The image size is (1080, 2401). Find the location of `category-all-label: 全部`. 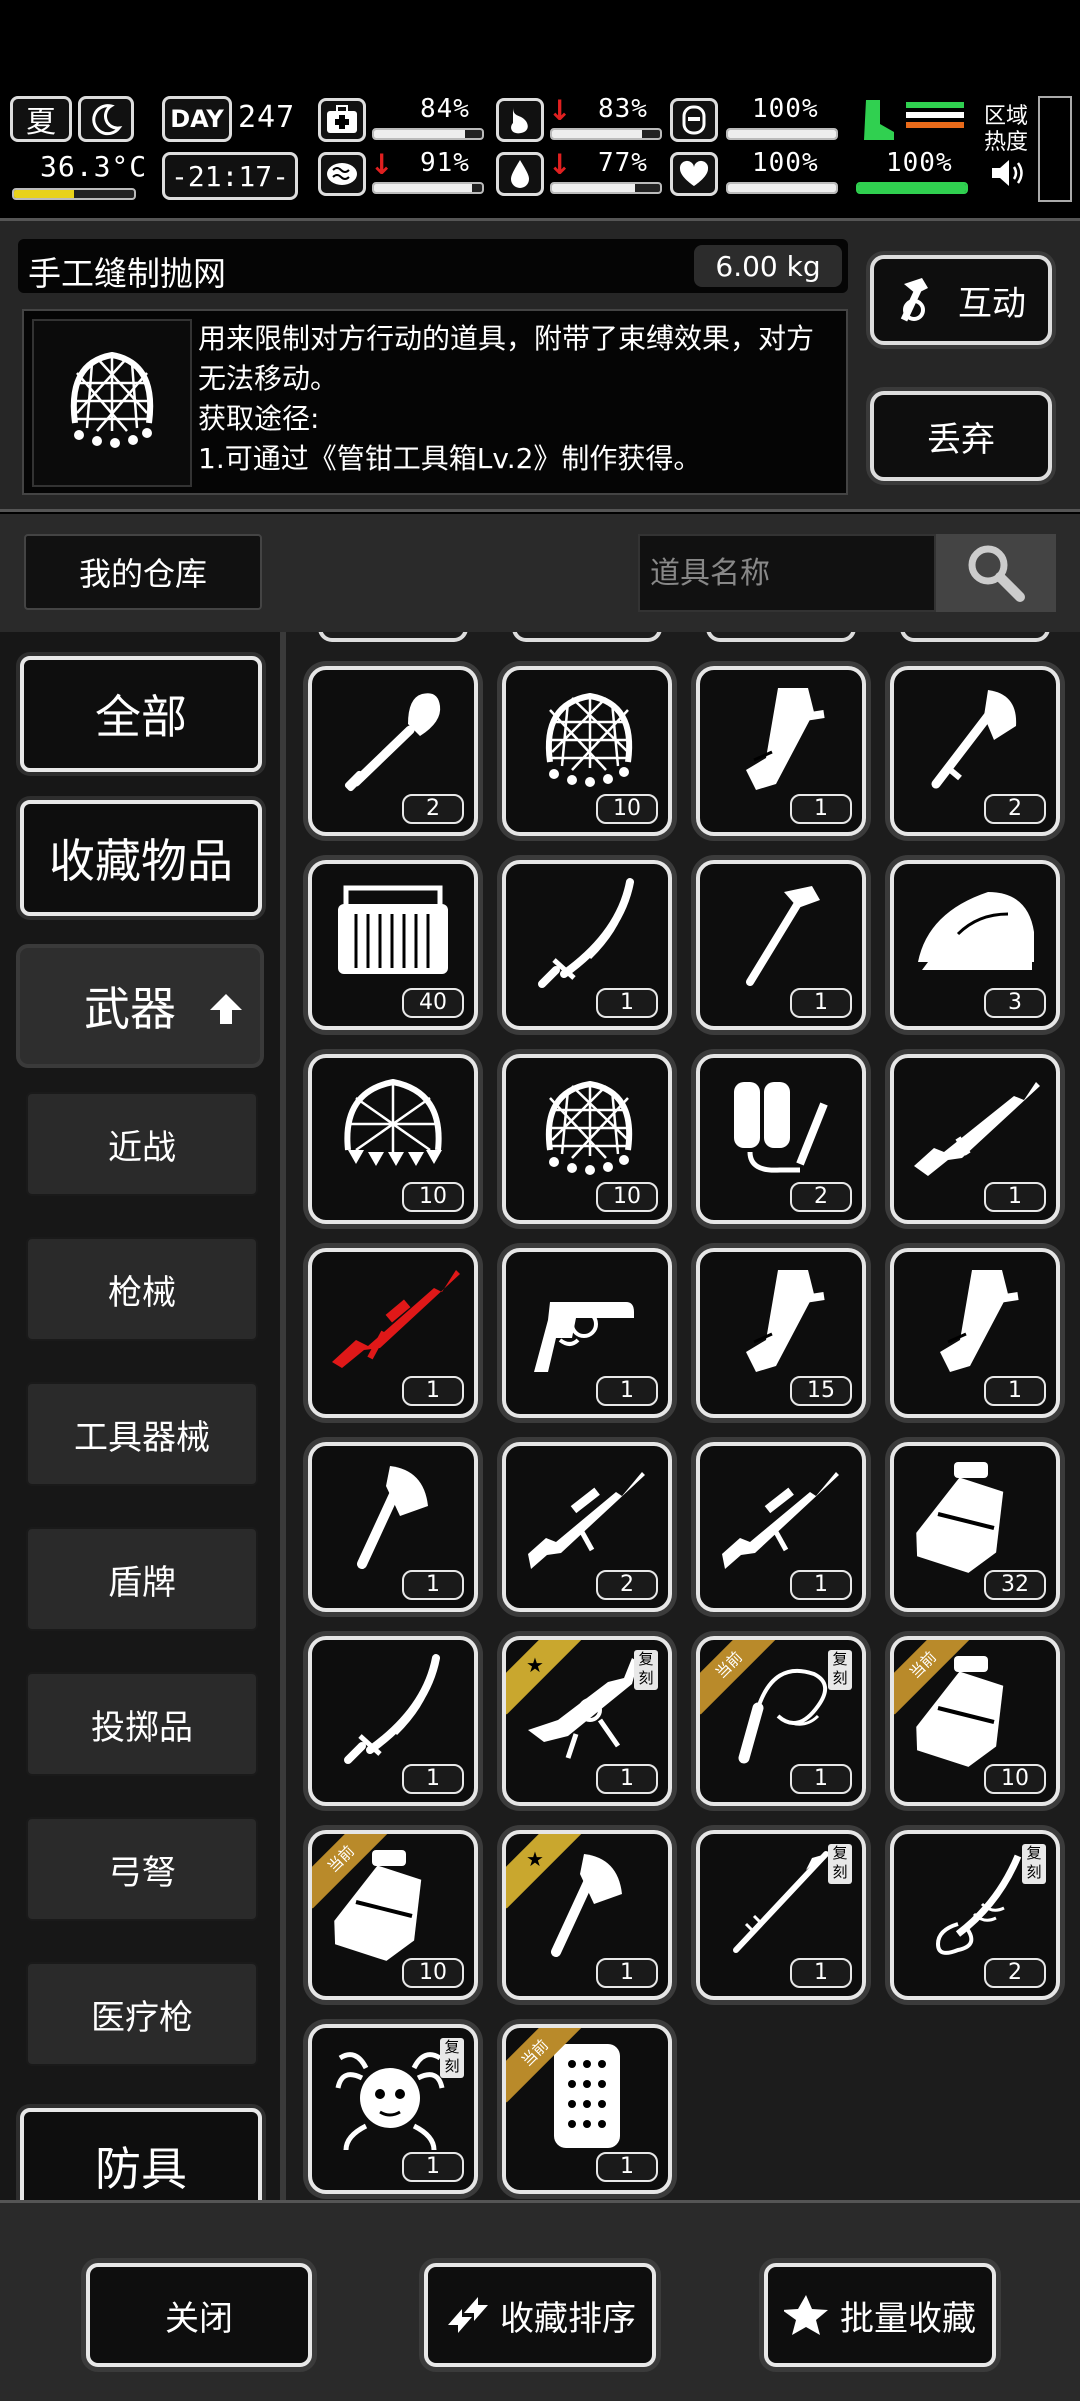

category-all-label: 全部 is located at coordinates (141, 717).